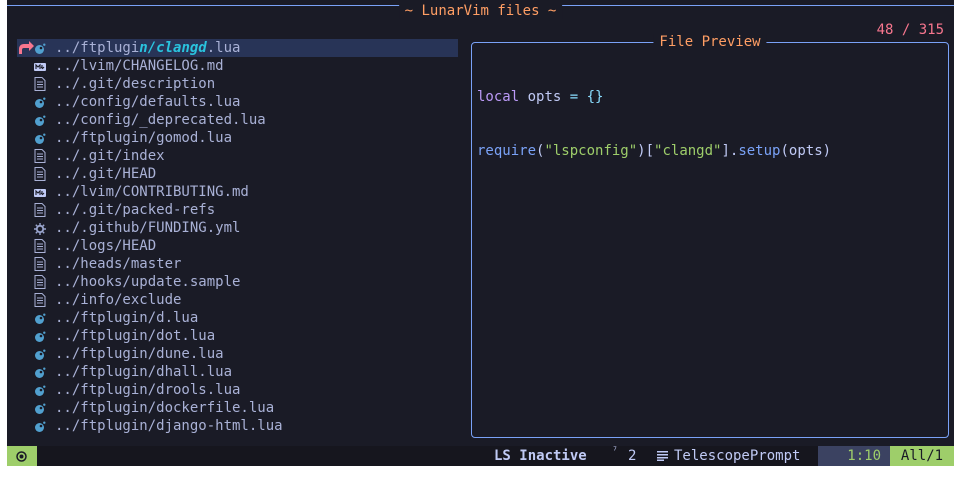 This screenshot has width=961, height=484. Describe the element at coordinates (237, 84) in the screenshot. I see `result-item: ../.git/description` at that location.